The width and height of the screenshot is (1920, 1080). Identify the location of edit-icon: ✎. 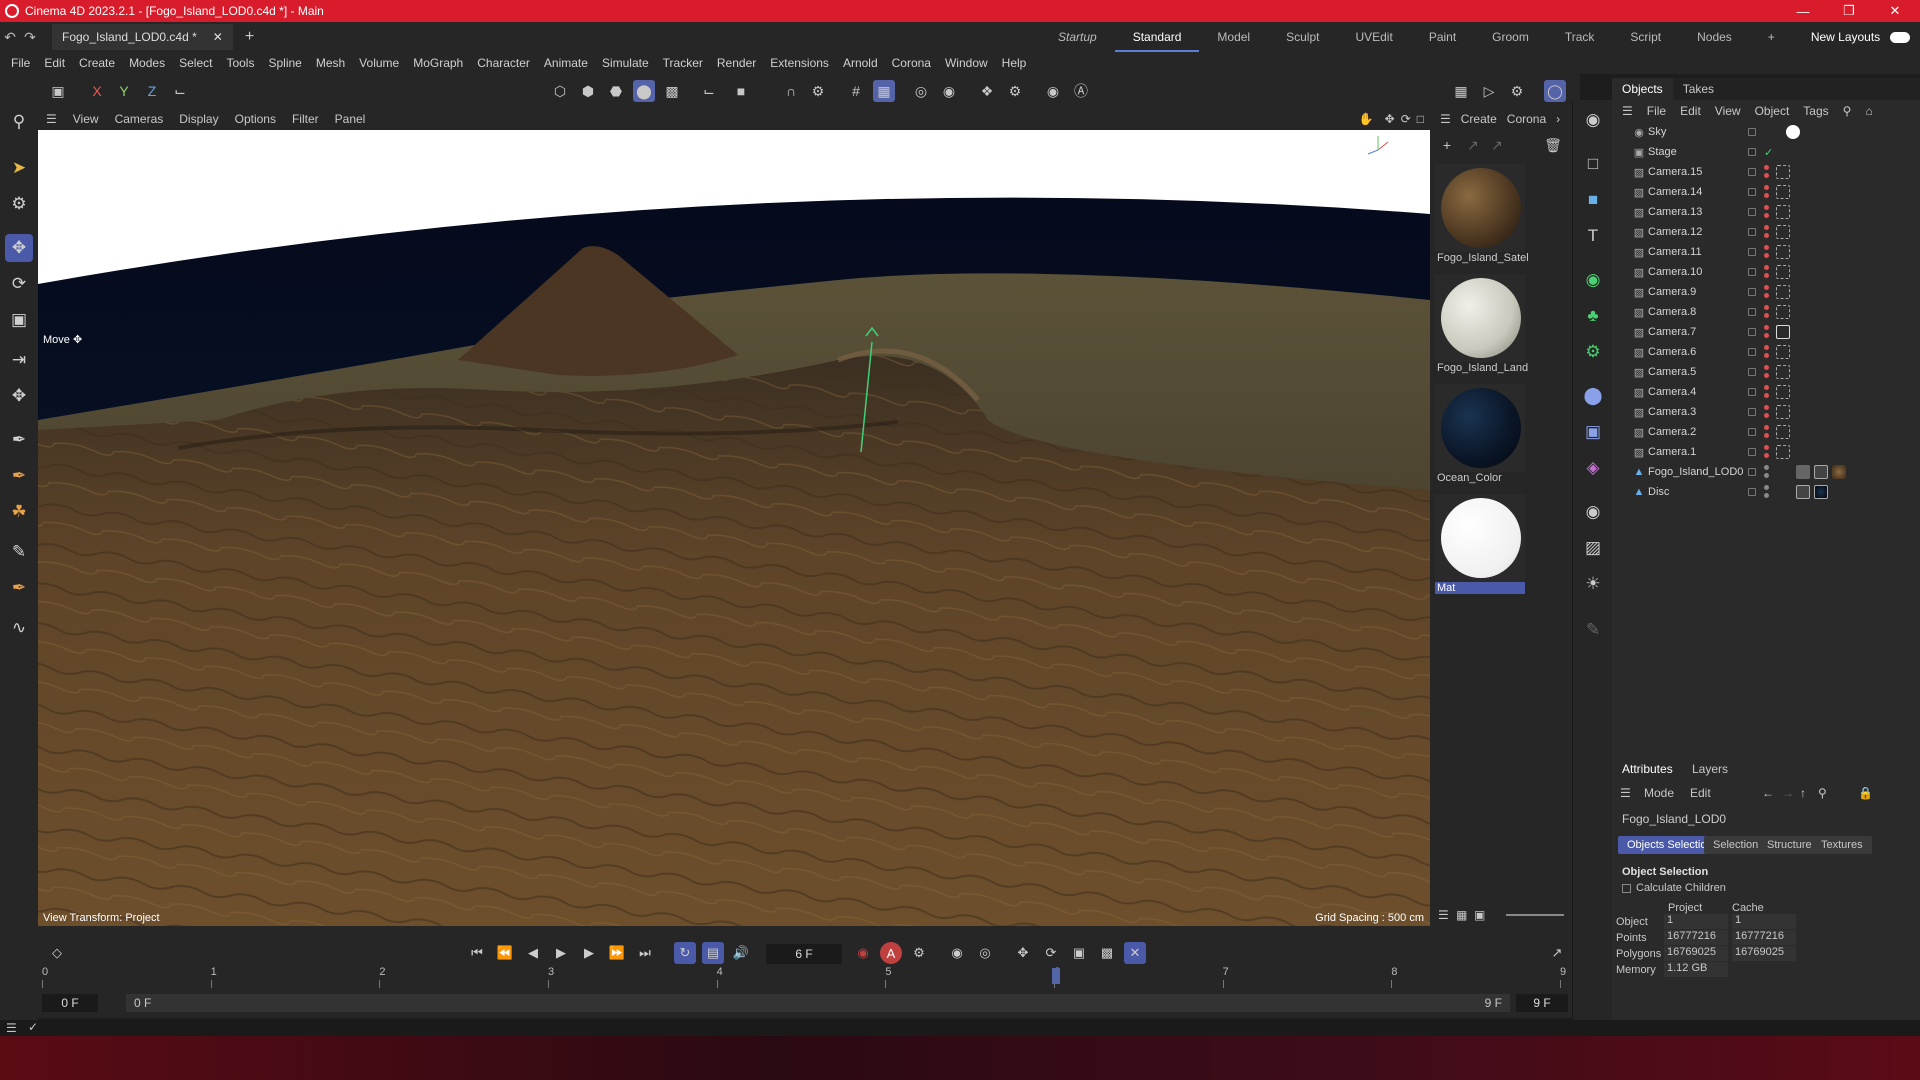
(1593, 630).